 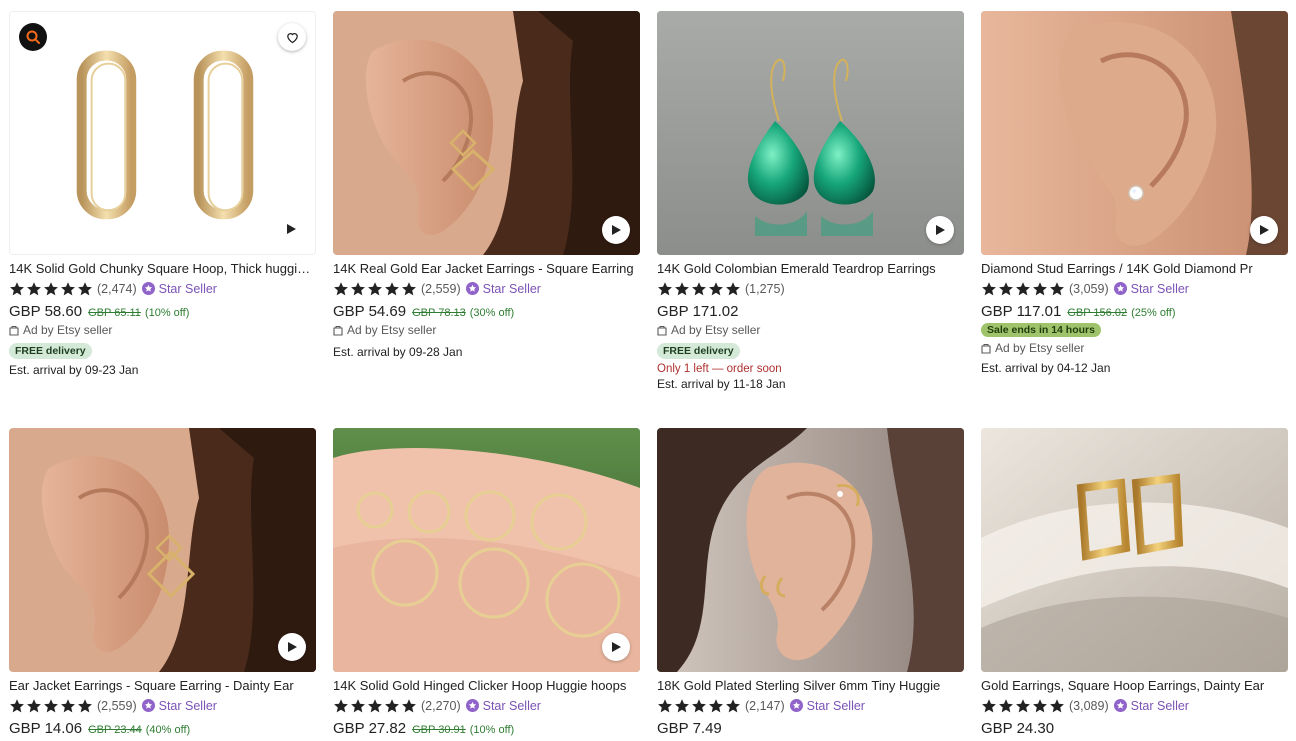 I want to click on price-row: GBP 14.06 GBP 23.44 (40% off), so click(x=162, y=728).